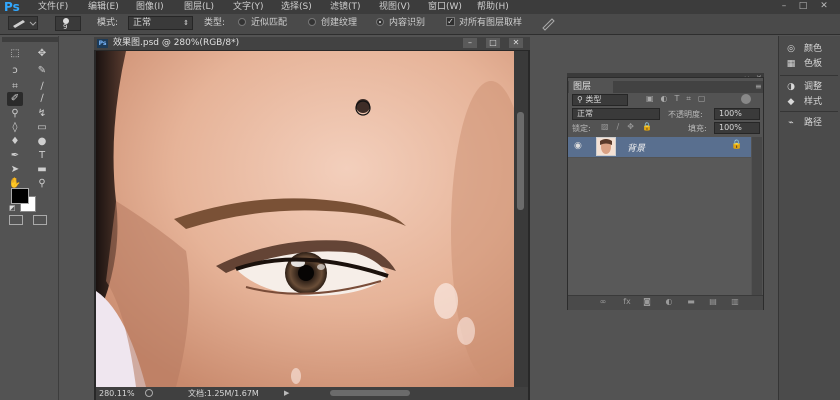 The image size is (840, 400). What do you see at coordinates (516, 43) in the screenshot?
I see `doc-close-button: ✕` at bounding box center [516, 43].